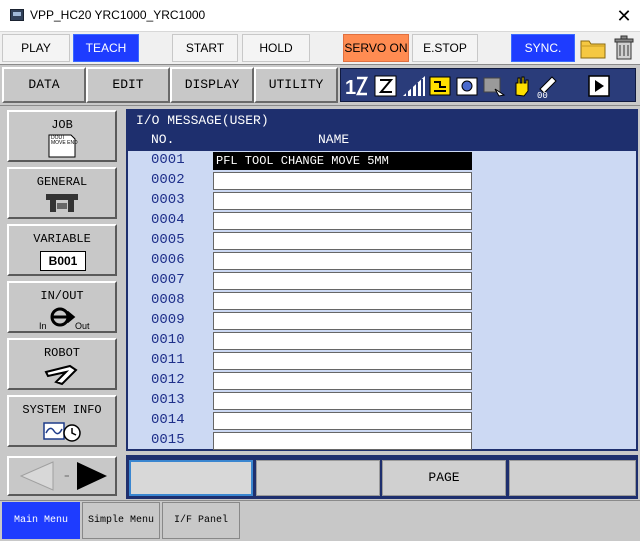  I want to click on speed-icon, so click(414, 86).